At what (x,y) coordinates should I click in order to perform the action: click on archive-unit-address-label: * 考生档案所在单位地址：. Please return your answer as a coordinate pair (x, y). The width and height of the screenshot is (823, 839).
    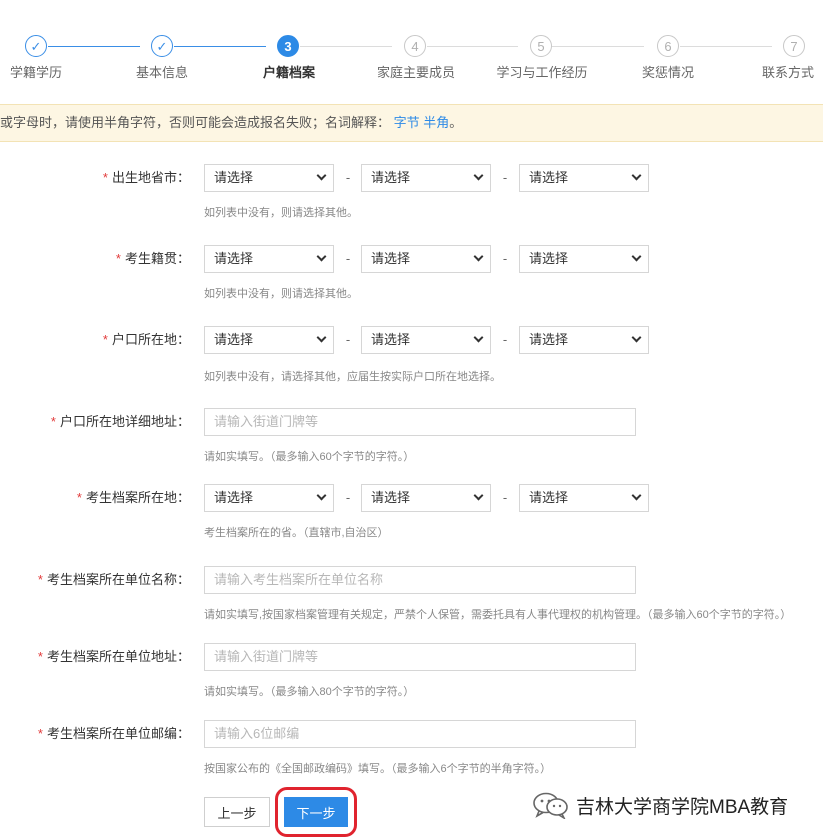
    Looking at the image, I should click on (113, 656).